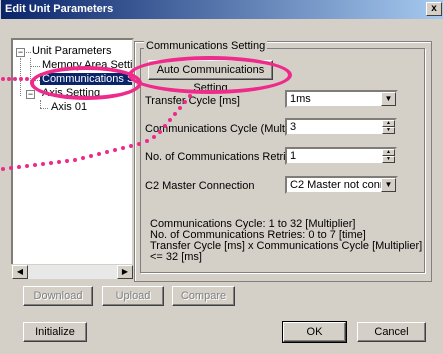 The height and width of the screenshot is (354, 443). What do you see at coordinates (434, 9) in the screenshot?
I see `close-icon: x` at bounding box center [434, 9].